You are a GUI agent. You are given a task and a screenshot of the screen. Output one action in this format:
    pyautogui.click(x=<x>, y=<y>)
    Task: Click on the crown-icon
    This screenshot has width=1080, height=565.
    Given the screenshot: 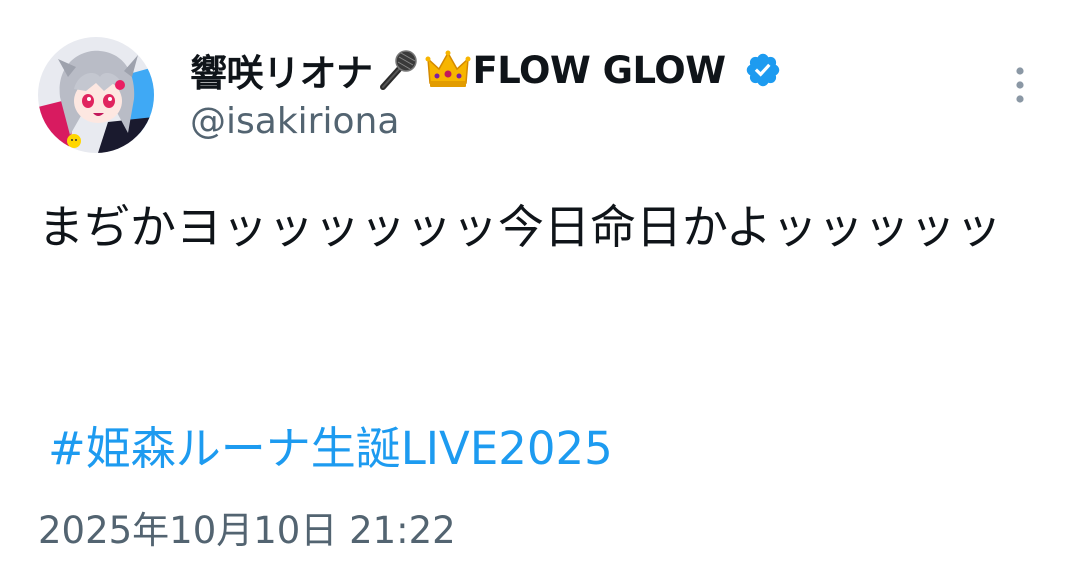 What is the action you would take?
    pyautogui.click(x=448, y=70)
    